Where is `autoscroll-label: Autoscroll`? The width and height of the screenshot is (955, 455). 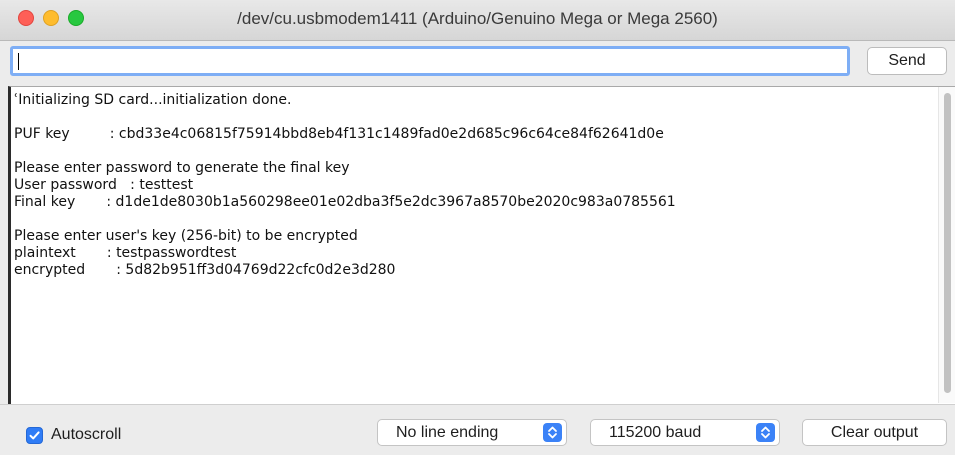 autoscroll-label: Autoscroll is located at coordinates (86, 434).